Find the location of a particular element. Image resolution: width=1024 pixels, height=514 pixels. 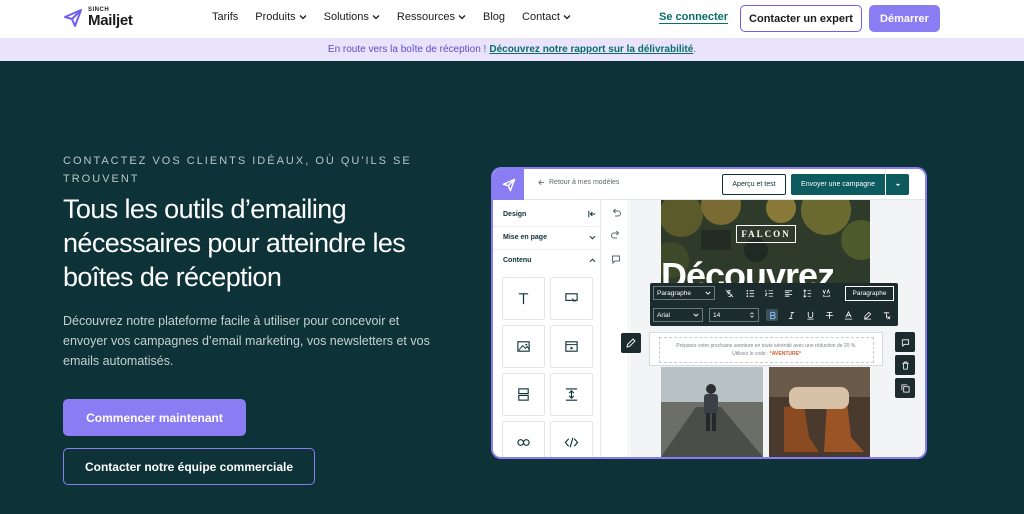

html-block-tile is located at coordinates (571, 439).